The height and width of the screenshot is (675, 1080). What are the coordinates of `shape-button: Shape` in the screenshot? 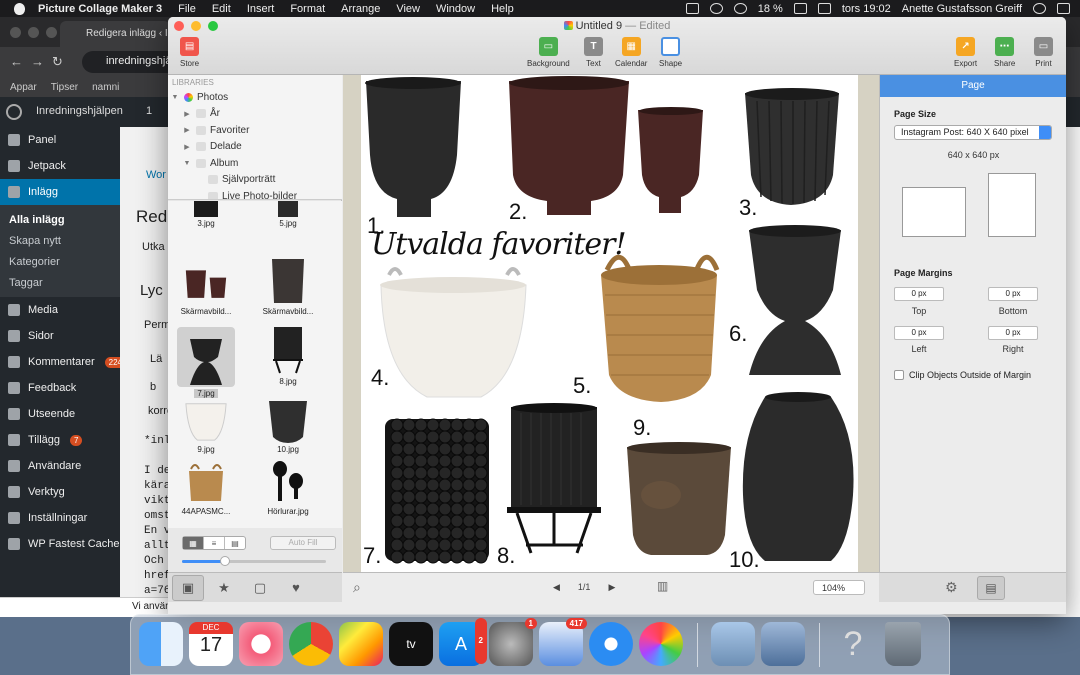 It's located at (670, 52).